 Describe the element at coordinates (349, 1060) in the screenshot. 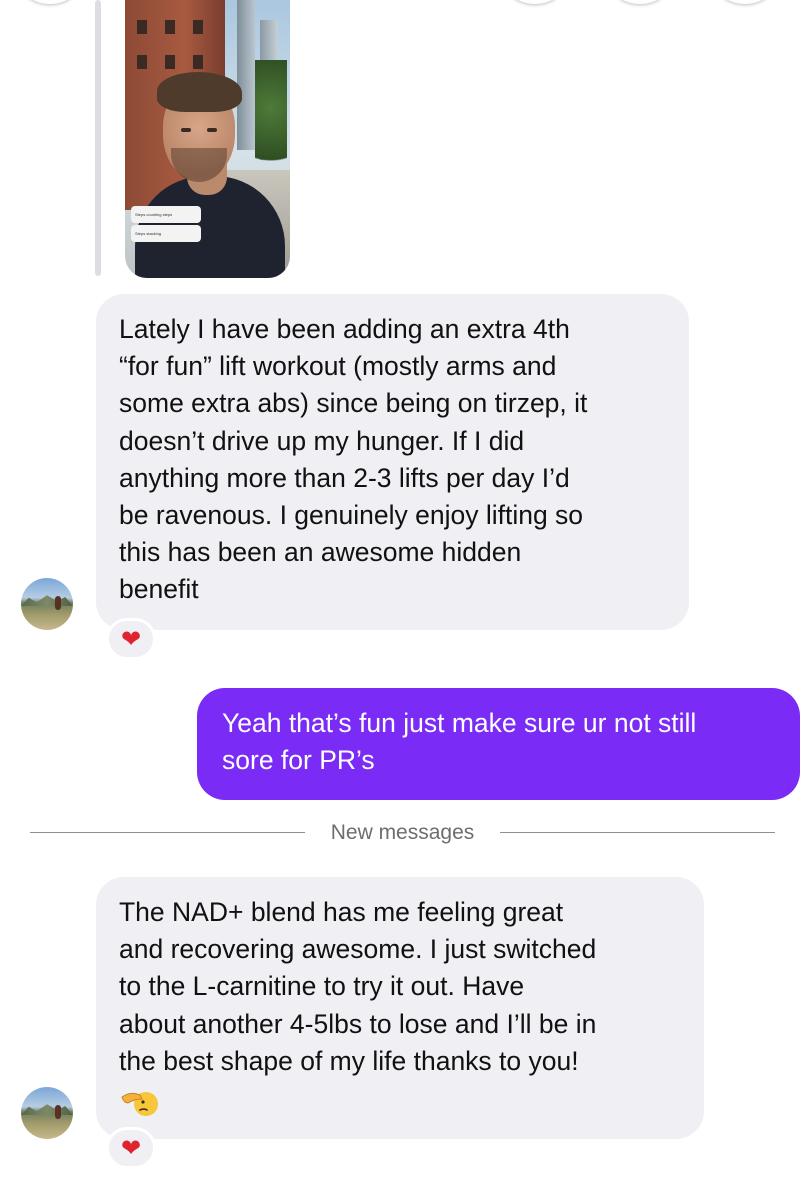

I see `message-line: the best shape of my life thanks to you!` at that location.